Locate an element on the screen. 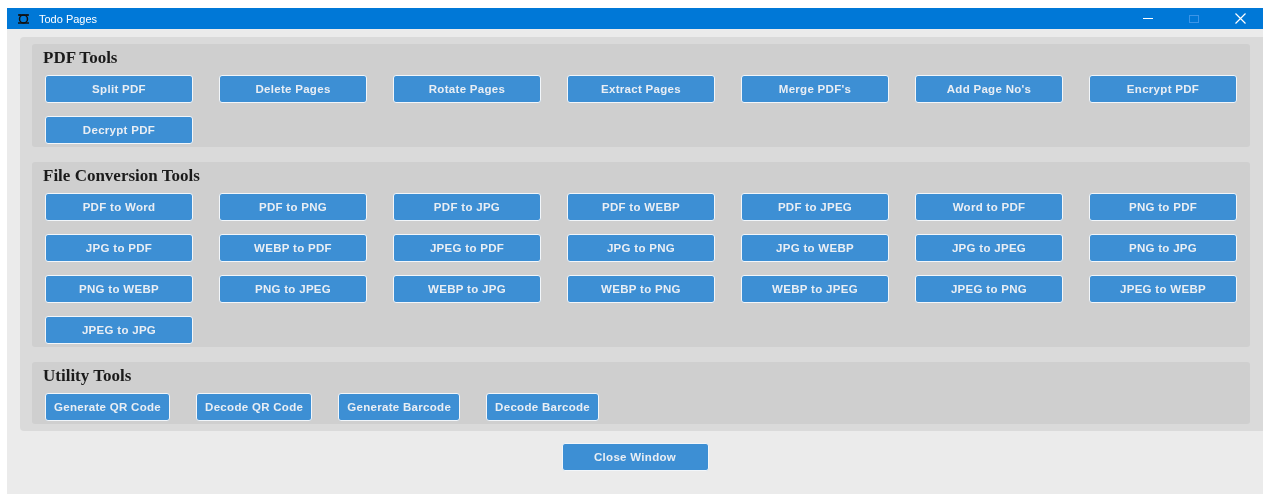  tool-button: JPG to WEBP is located at coordinates (815, 248).